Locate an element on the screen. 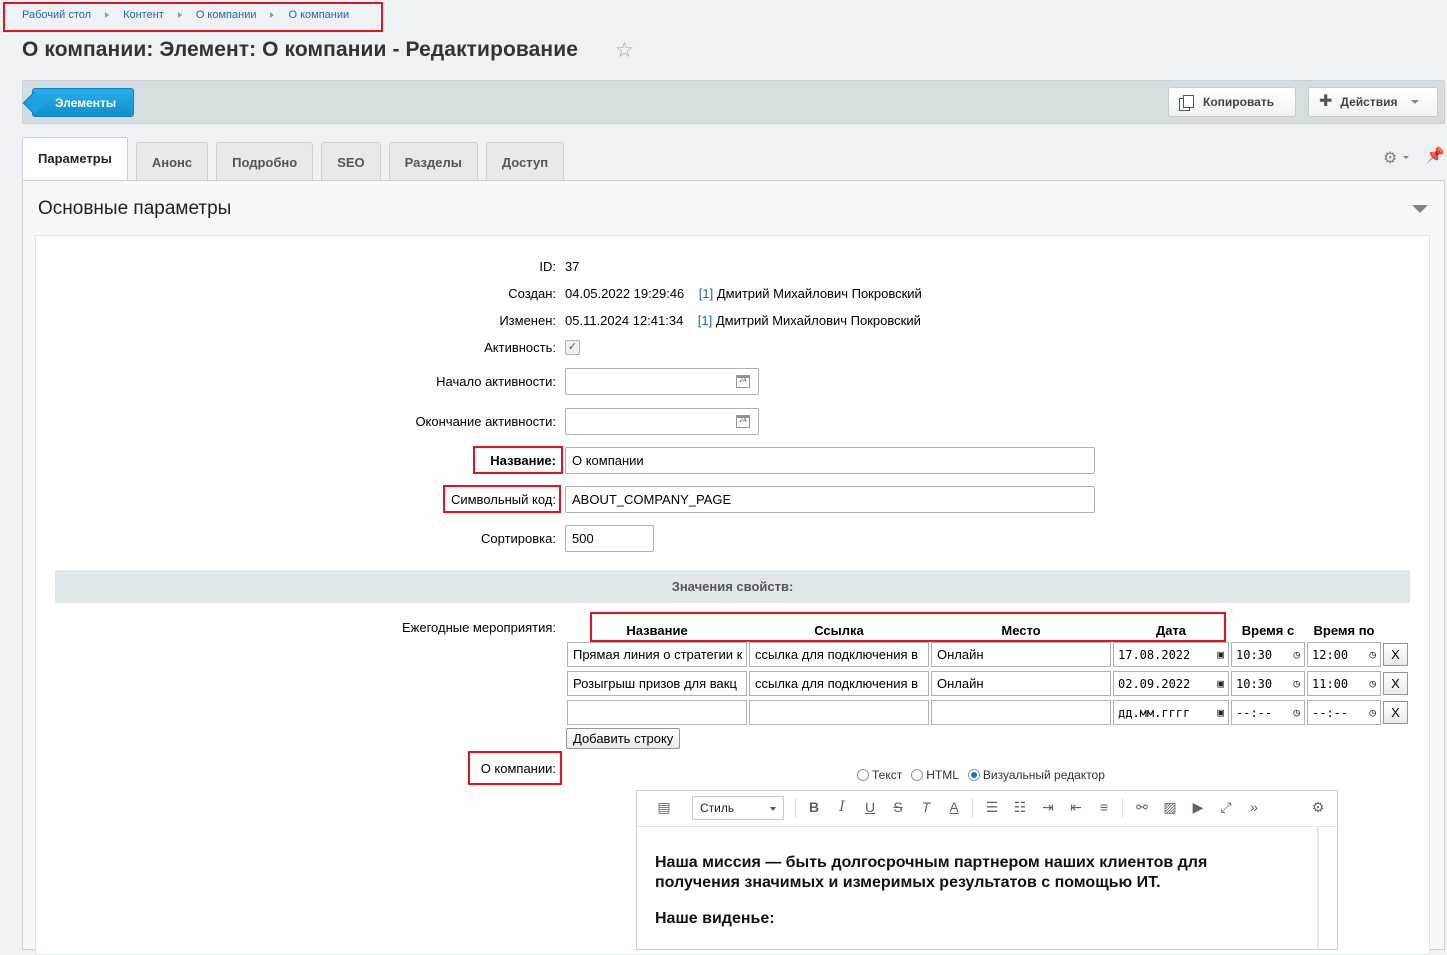  tab-parameters: Параметры is located at coordinates (75, 158).